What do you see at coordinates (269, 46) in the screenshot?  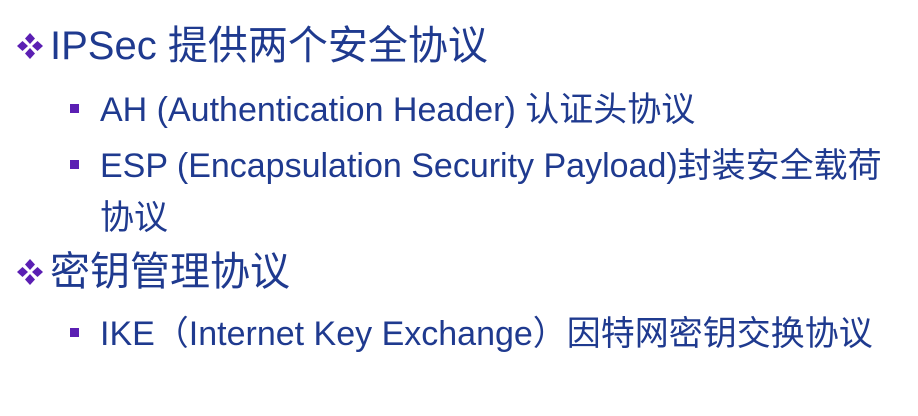 I see `bullet-heading: IPSec 提供两个安全协议` at bounding box center [269, 46].